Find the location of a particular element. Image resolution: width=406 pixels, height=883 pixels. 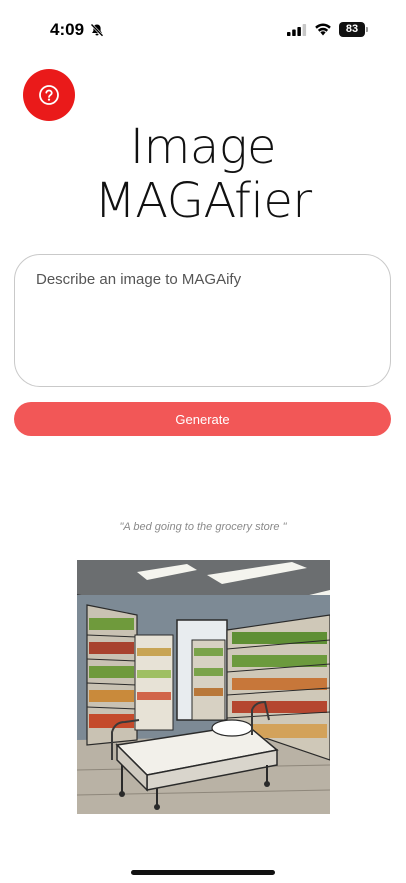

help-button is located at coordinates (49, 95).